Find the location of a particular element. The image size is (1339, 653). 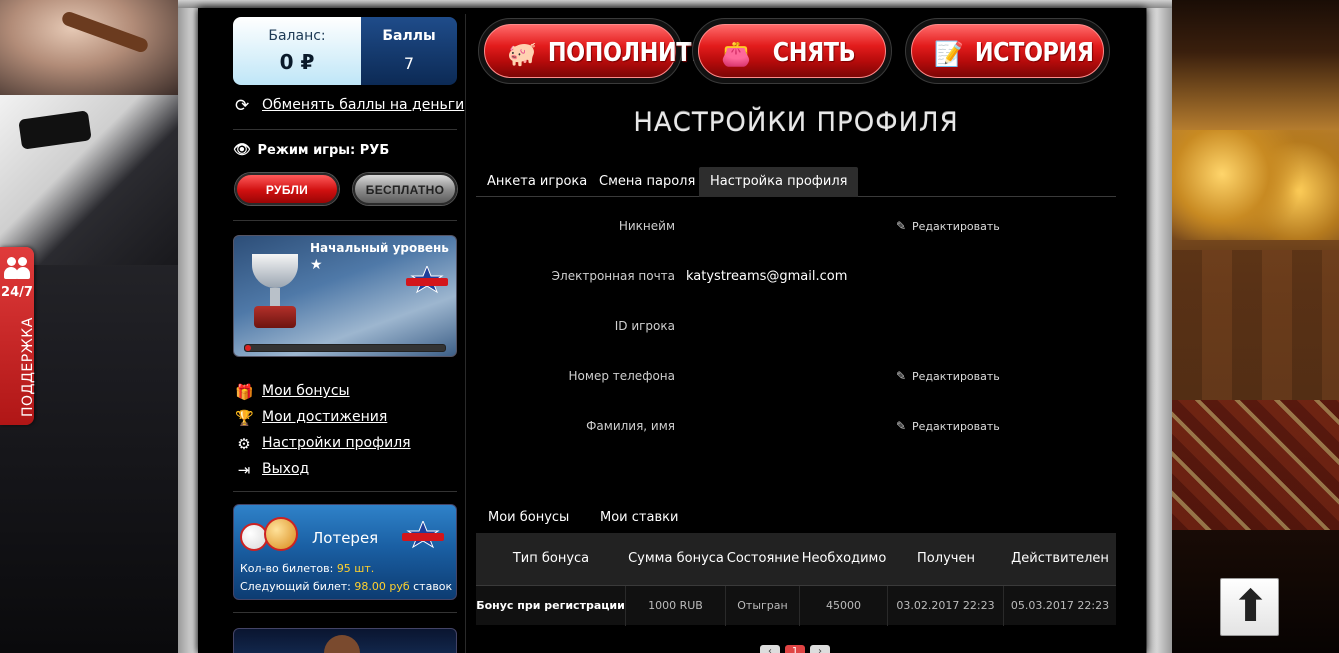

gift-icon: 🎁 is located at coordinates (244, 392).